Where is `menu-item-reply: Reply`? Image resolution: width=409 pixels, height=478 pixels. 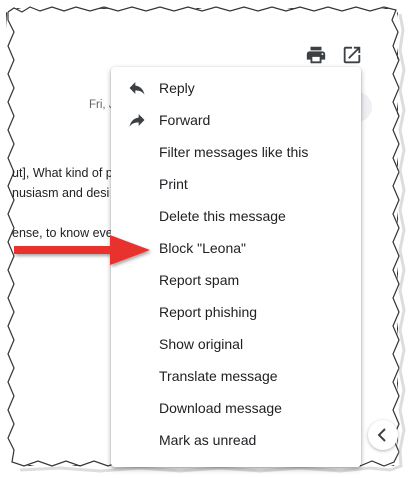 menu-item-reply: Reply is located at coordinates (236, 88).